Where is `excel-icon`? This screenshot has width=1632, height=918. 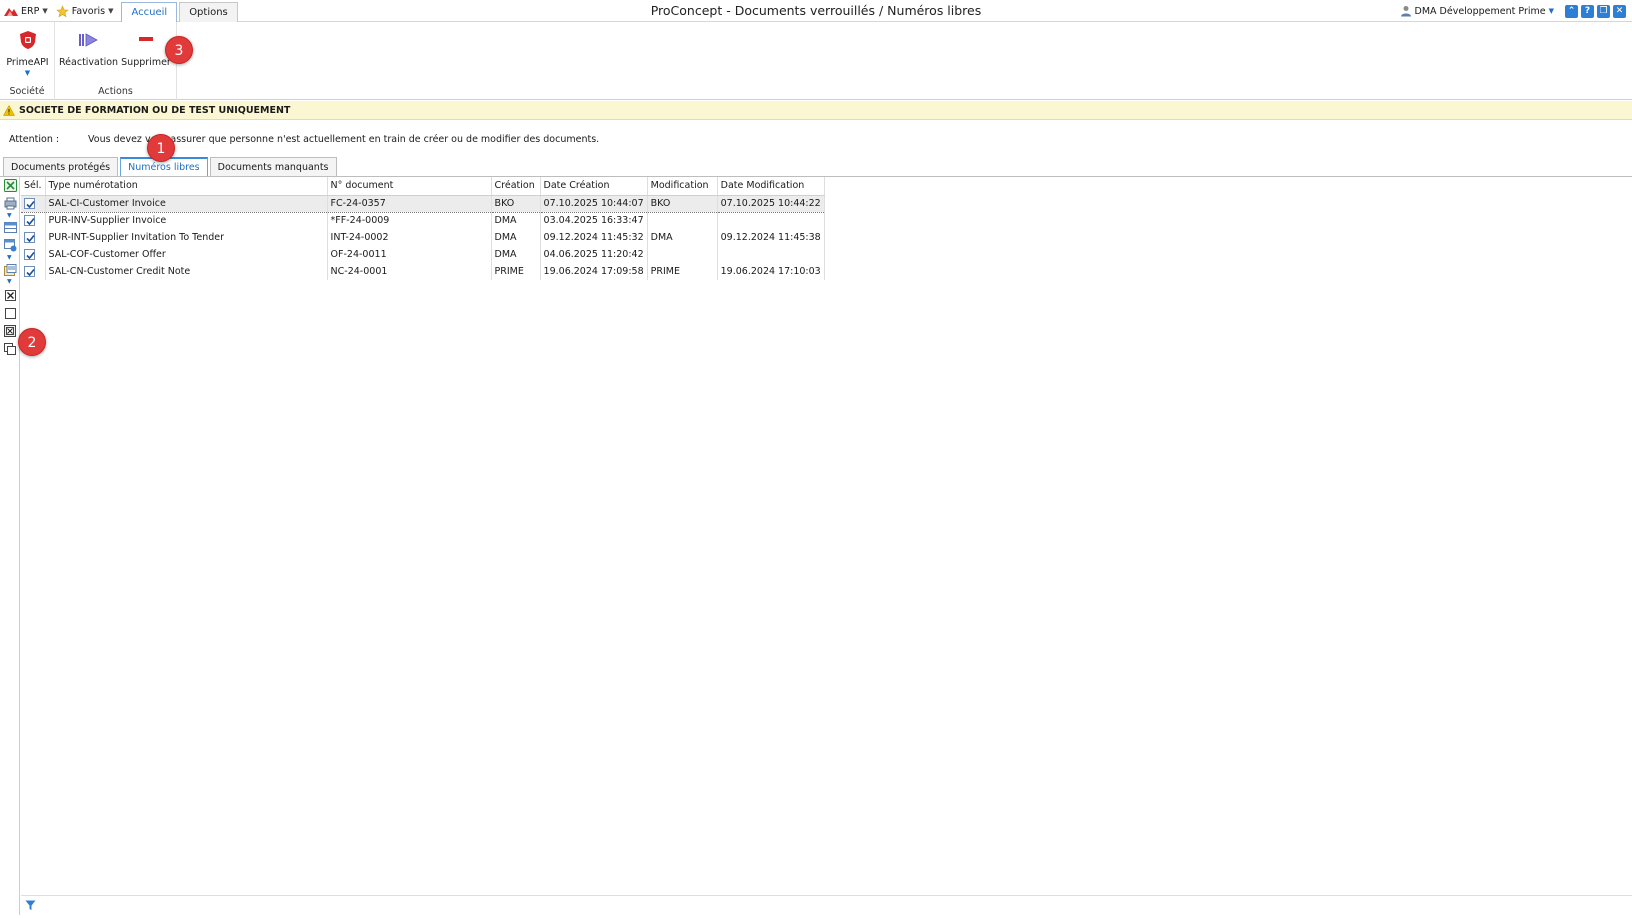
excel-icon is located at coordinates (10, 187).